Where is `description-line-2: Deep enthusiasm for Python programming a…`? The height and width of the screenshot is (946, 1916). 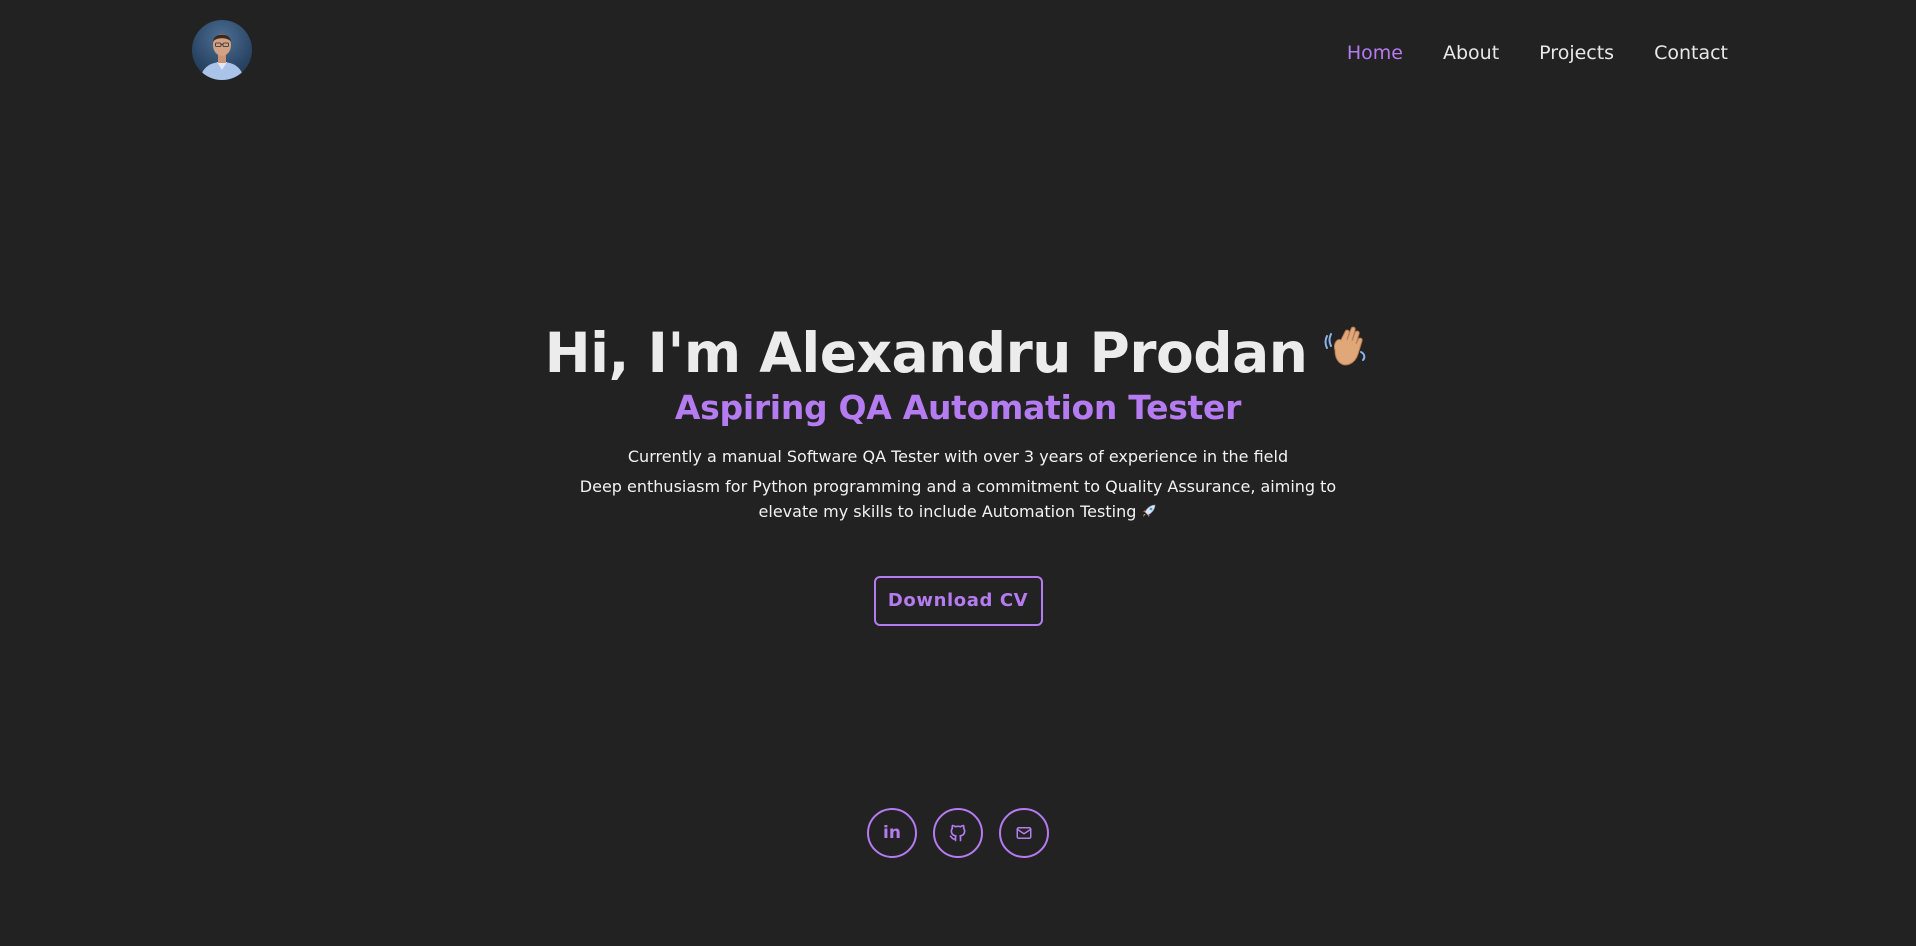
description-line-2: Deep enthusiasm for Python programming a… is located at coordinates (958, 499).